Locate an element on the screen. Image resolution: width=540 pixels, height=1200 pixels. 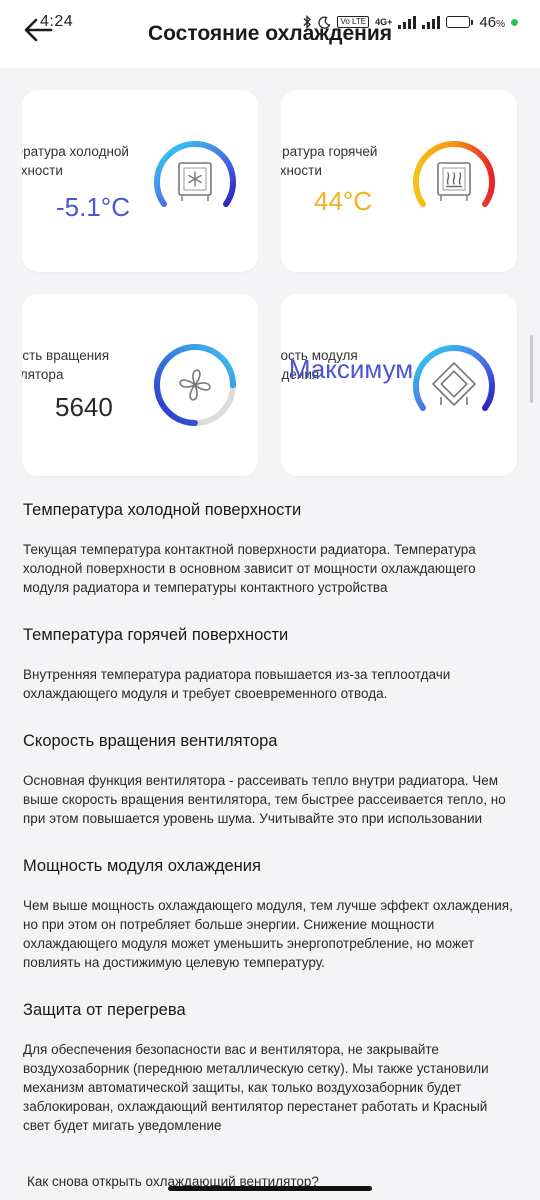
home-indicator is located at coordinates (270, 1188).